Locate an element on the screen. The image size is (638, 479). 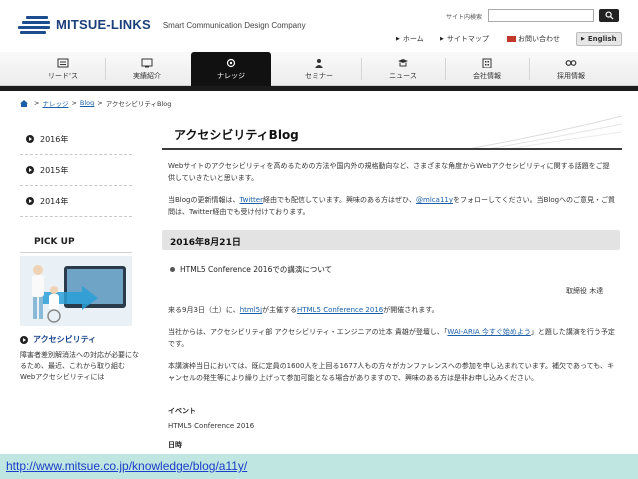
twitter-account-link: @mlca11y is located at coordinates (434, 200).